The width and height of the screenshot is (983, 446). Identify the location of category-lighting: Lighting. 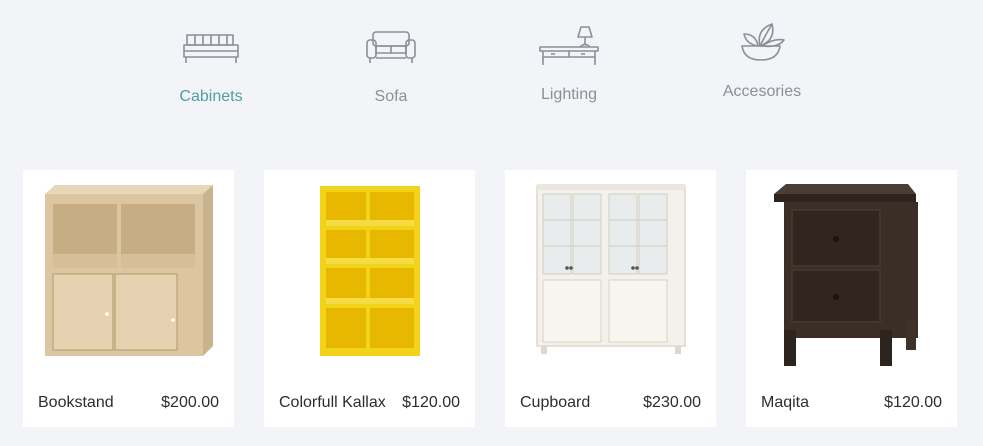
(569, 65).